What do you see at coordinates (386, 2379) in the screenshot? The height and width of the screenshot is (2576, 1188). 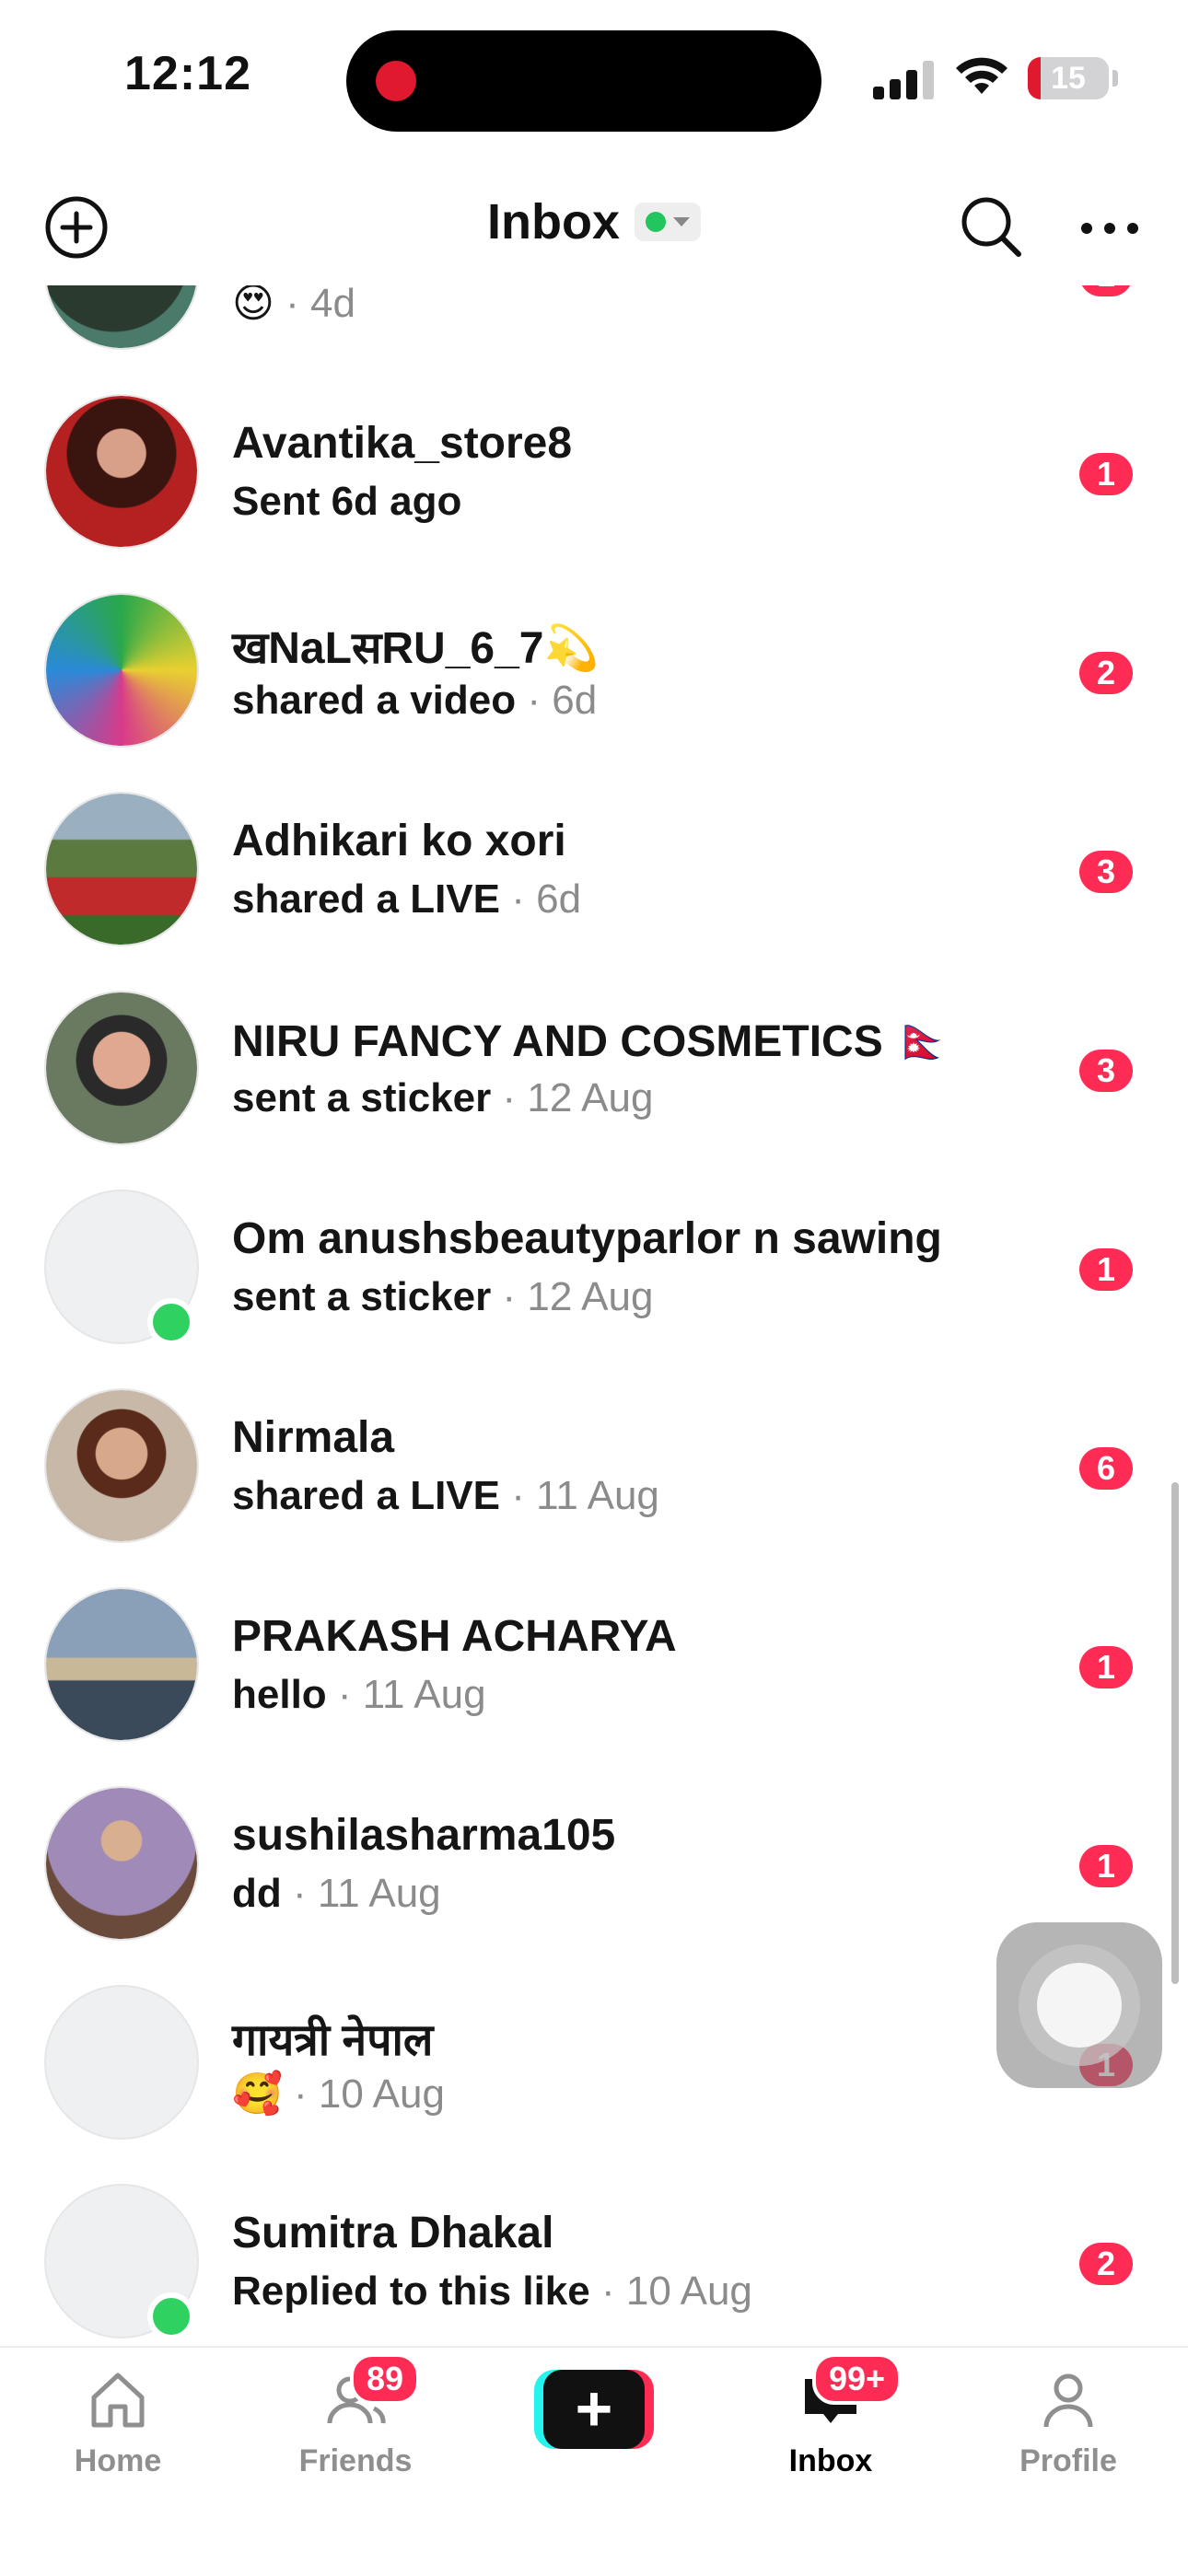 I see `friends-badge: 89` at bounding box center [386, 2379].